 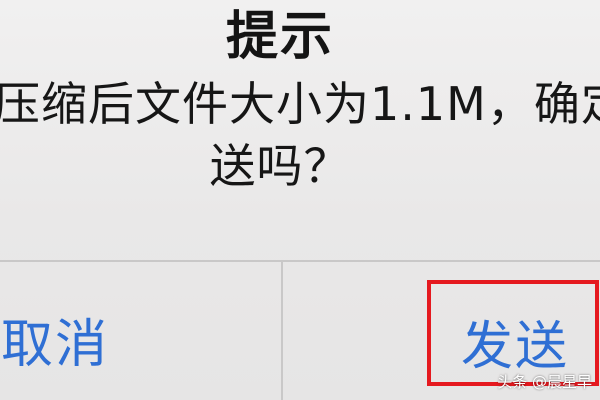 What do you see at coordinates (282, 331) in the screenshot?
I see `button-divider-vertical` at bounding box center [282, 331].